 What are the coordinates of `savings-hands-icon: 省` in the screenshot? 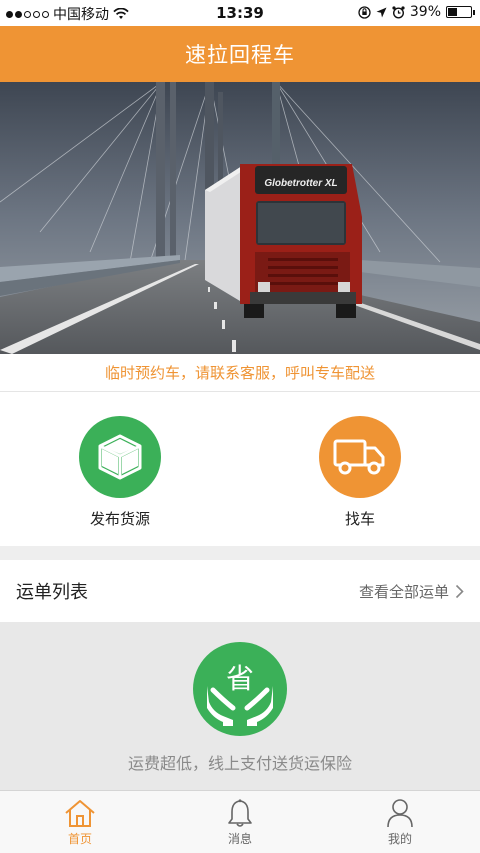 It's located at (240, 689).